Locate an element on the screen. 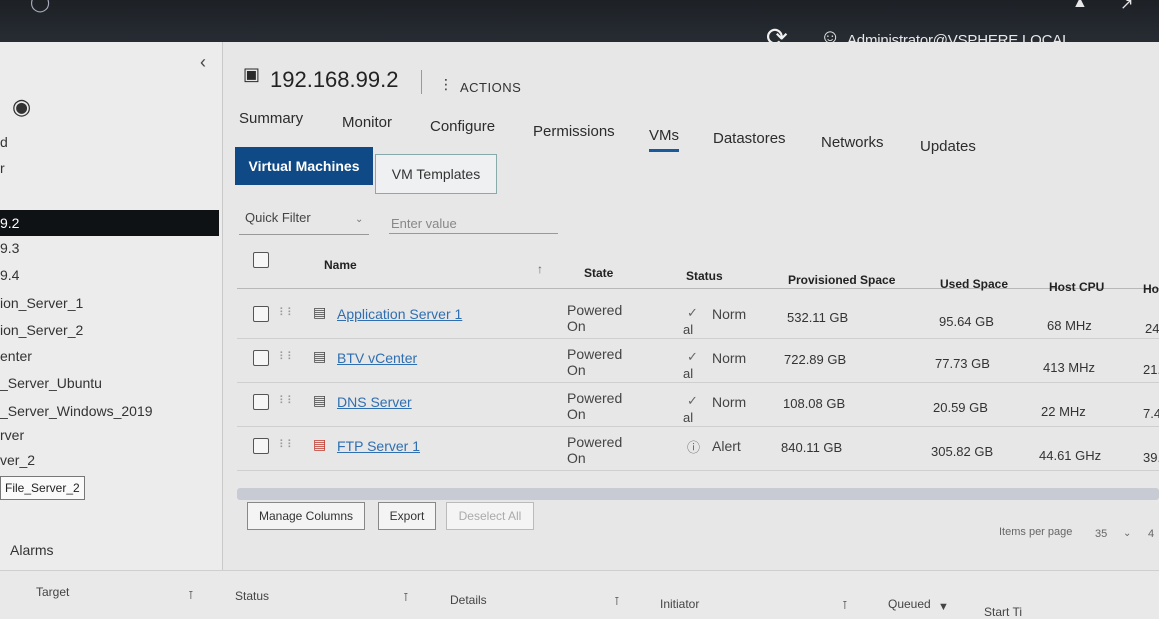 The width and height of the screenshot is (1159, 619). subtab-vm-templates: VM Templates is located at coordinates (436, 174).